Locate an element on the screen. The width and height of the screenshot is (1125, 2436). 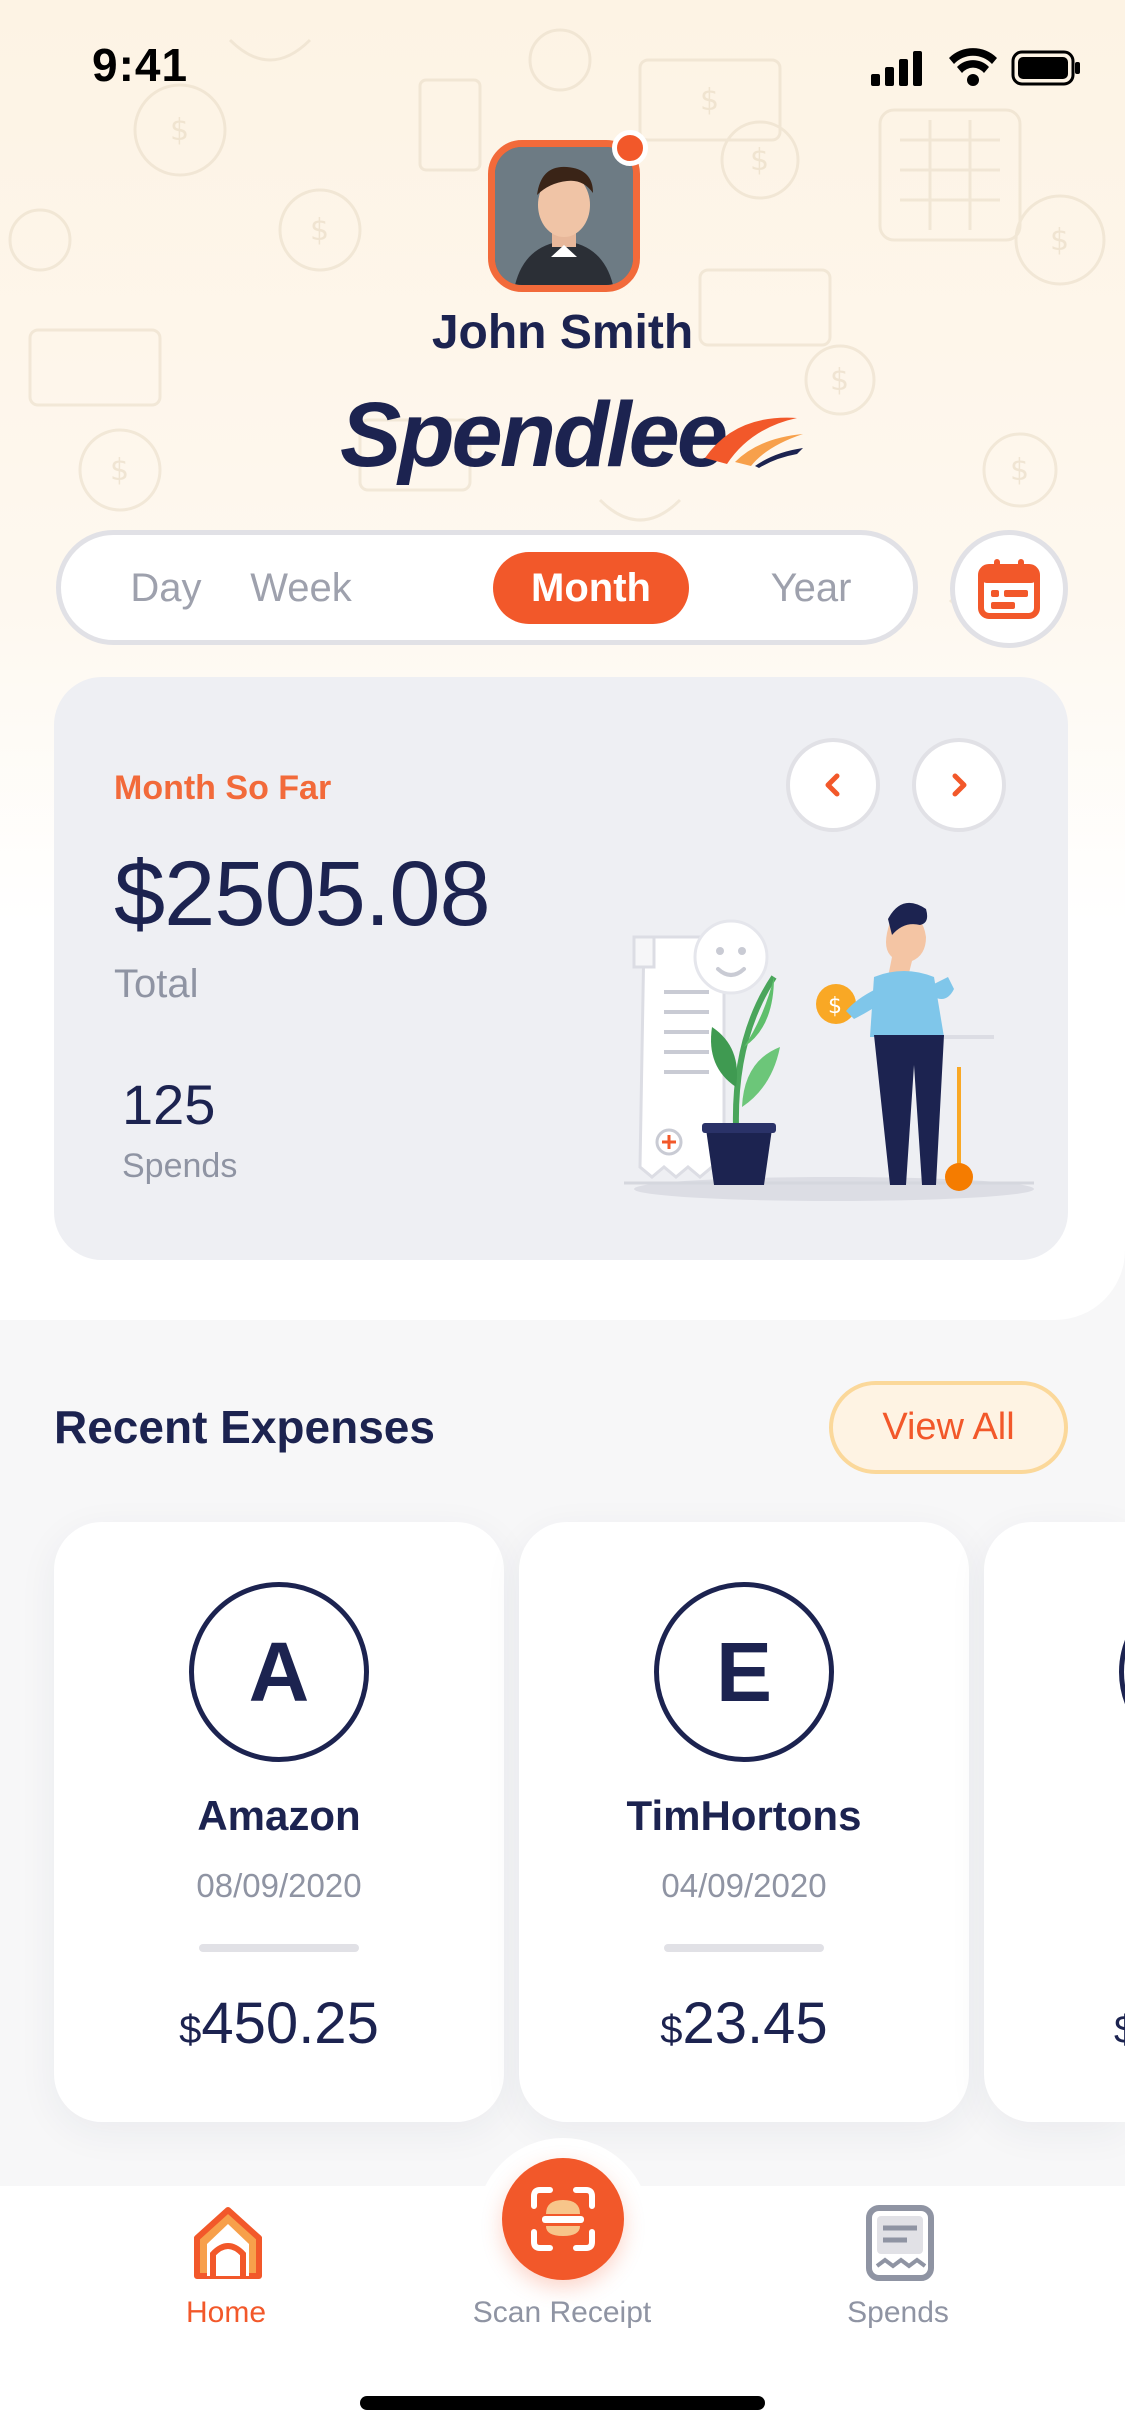
merchant-initial: A is located at coordinates (279, 1672).